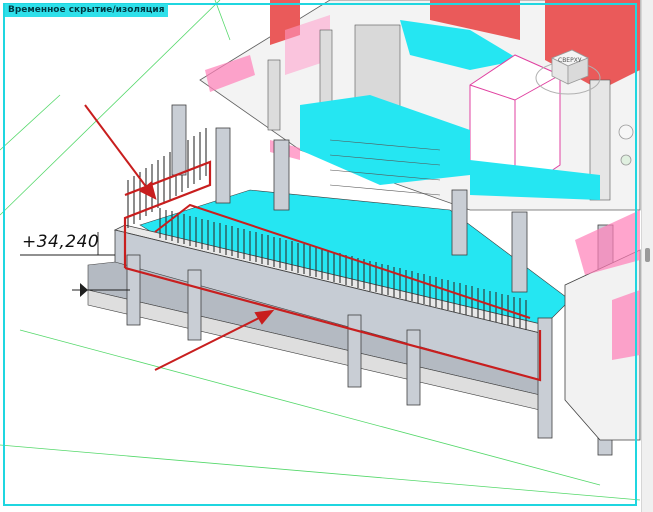  What do you see at coordinates (602, 325) in the screenshot?
I see `right-structure` at bounding box center [602, 325].